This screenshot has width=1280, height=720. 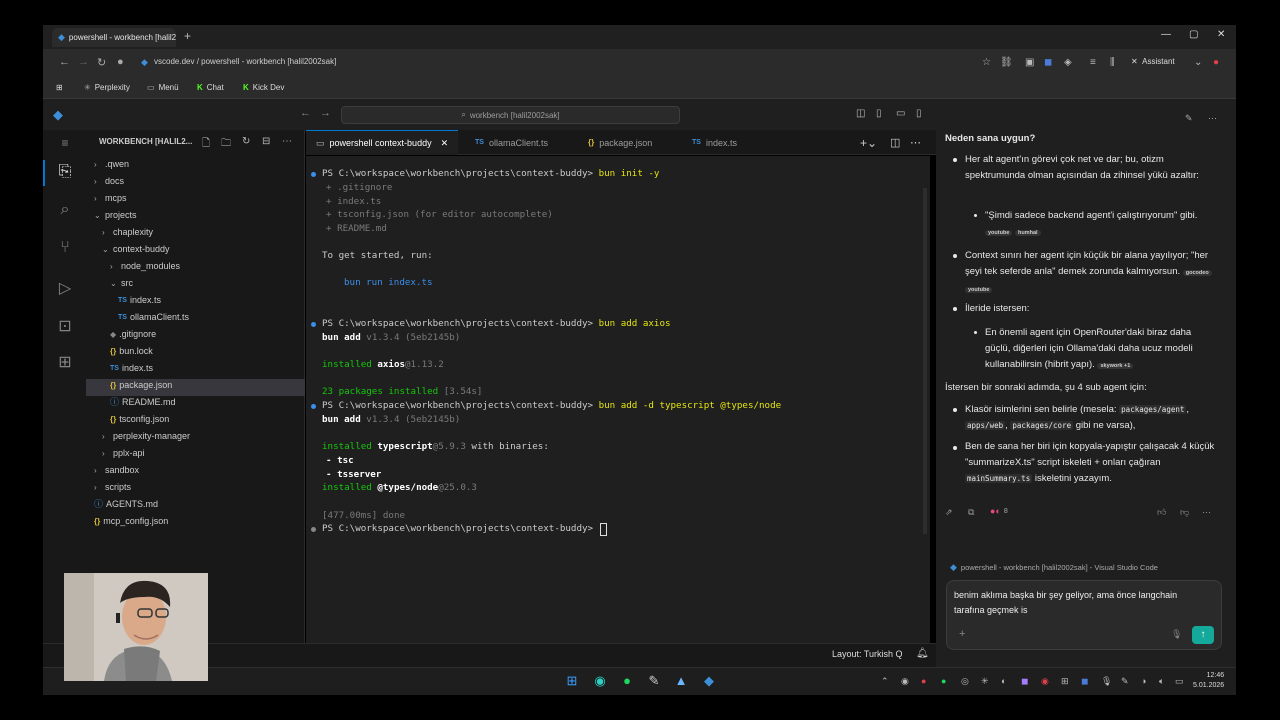 I want to click on bookmark-kick-dev: K Kick Dev, so click(x=263, y=87).